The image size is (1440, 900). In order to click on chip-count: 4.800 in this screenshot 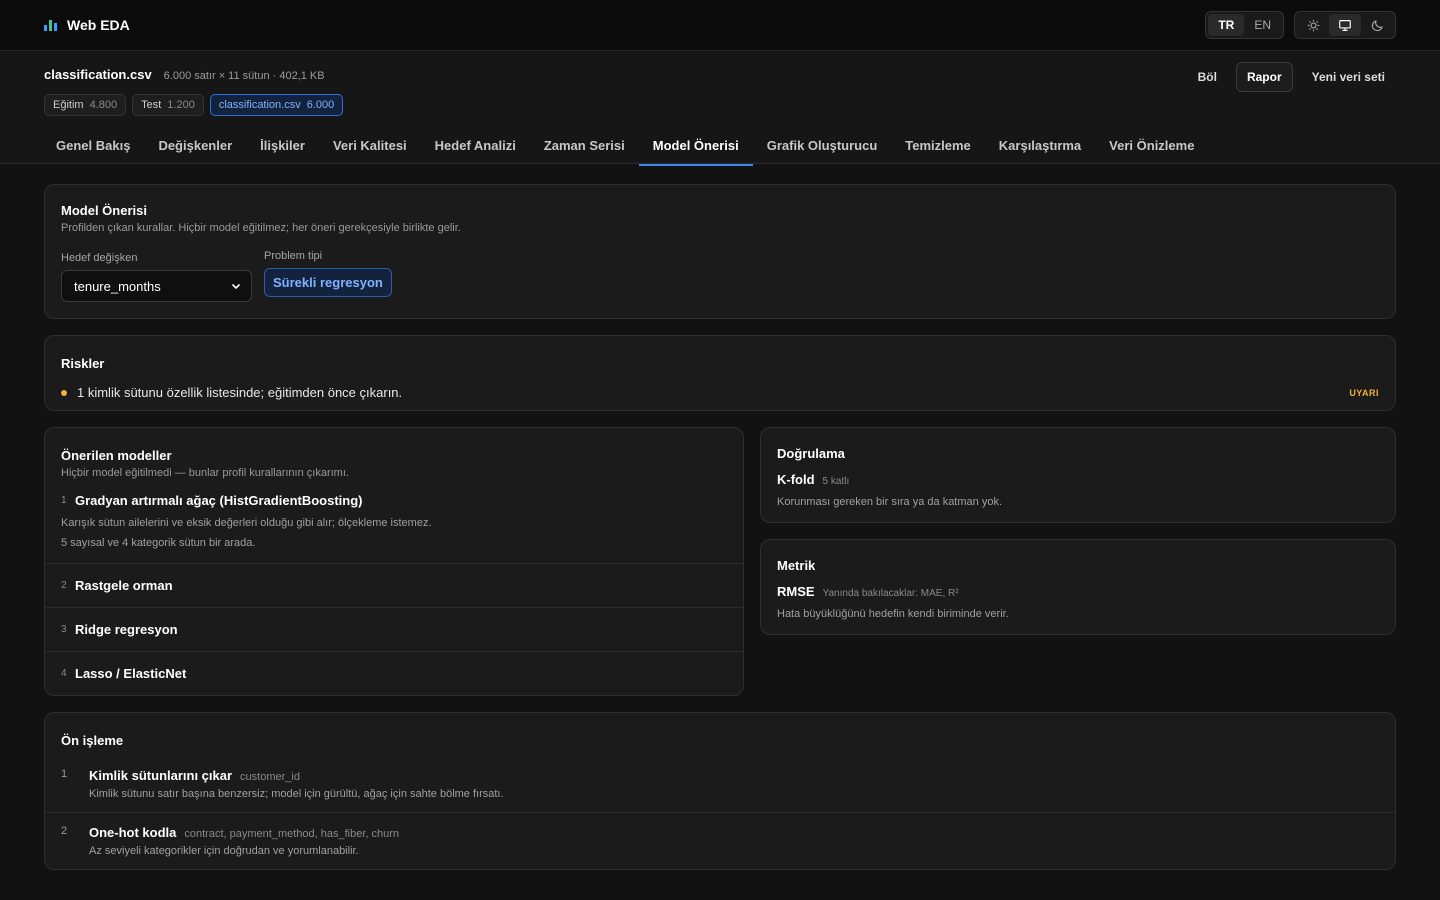, I will do `click(103, 105)`.